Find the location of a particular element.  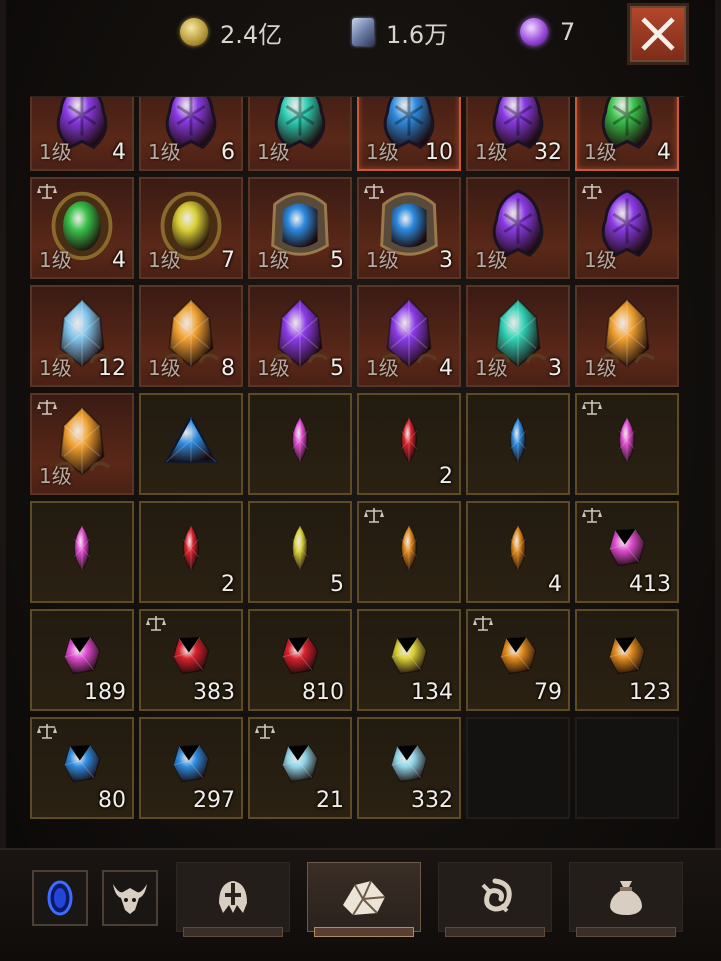

inventory-slot: 1级 8 is located at coordinates (191, 336).